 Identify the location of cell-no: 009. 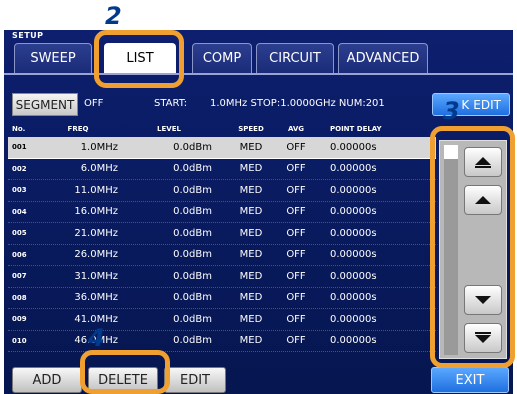
(19, 319).